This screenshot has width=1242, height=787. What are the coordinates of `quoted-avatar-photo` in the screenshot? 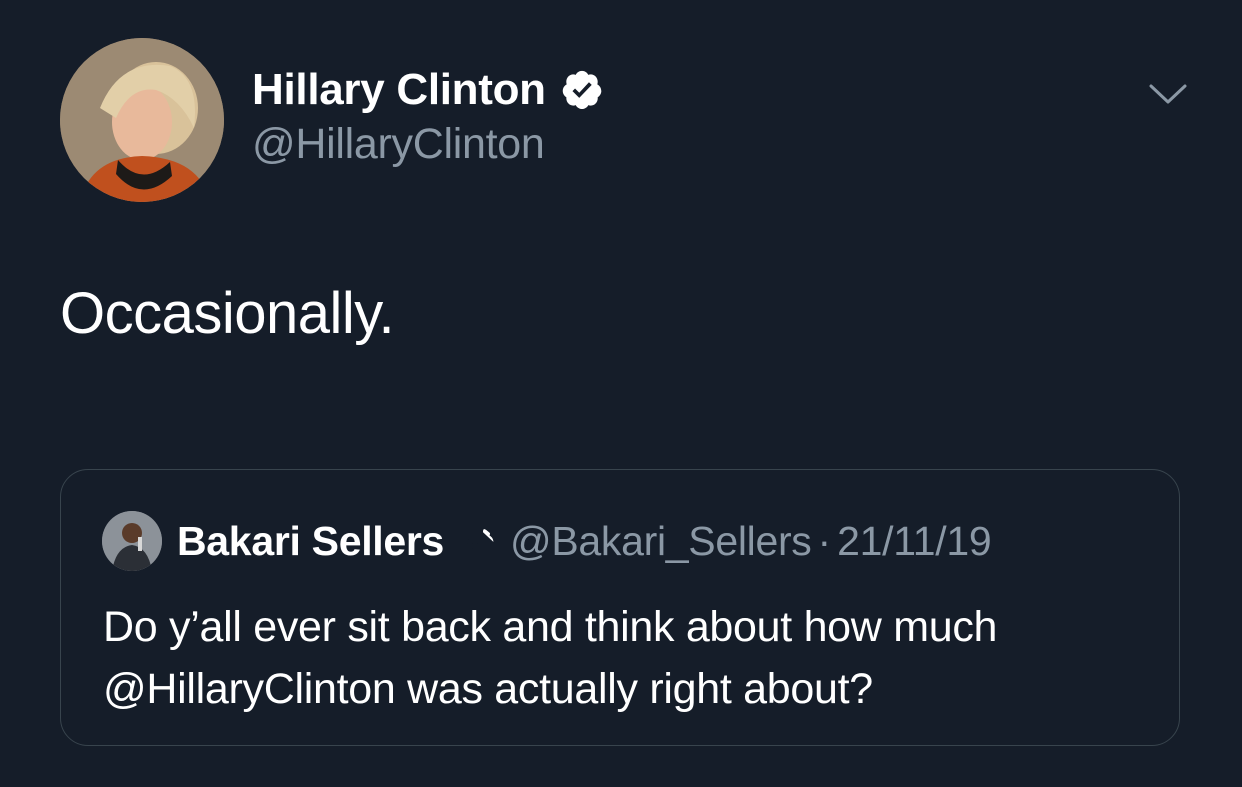 It's located at (132, 541).